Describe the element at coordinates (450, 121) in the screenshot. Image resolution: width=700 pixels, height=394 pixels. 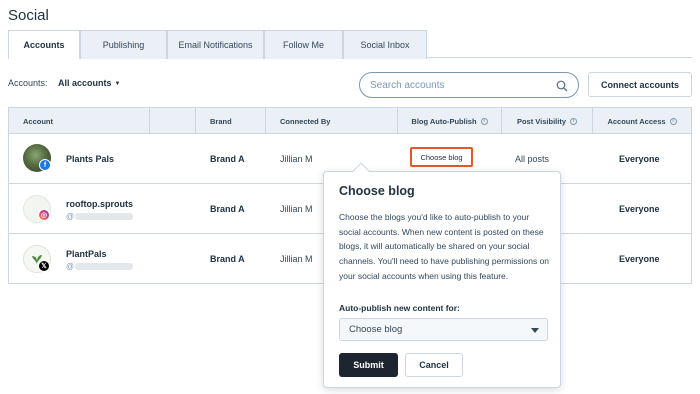
I see `column-header-blog-auto-publish: Blog Auto-Publish i` at that location.